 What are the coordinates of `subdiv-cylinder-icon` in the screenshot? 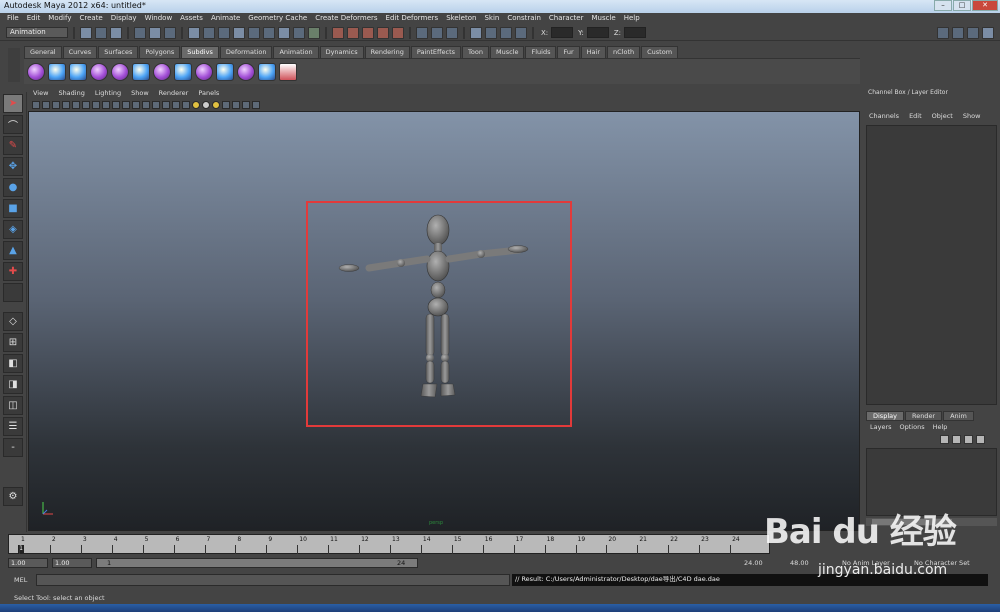 It's located at (78, 71).